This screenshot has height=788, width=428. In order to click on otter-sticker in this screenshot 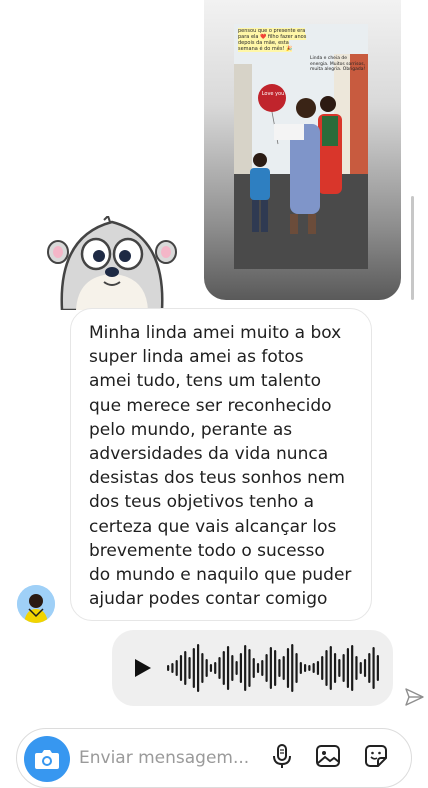, I will do `click(112, 263)`.